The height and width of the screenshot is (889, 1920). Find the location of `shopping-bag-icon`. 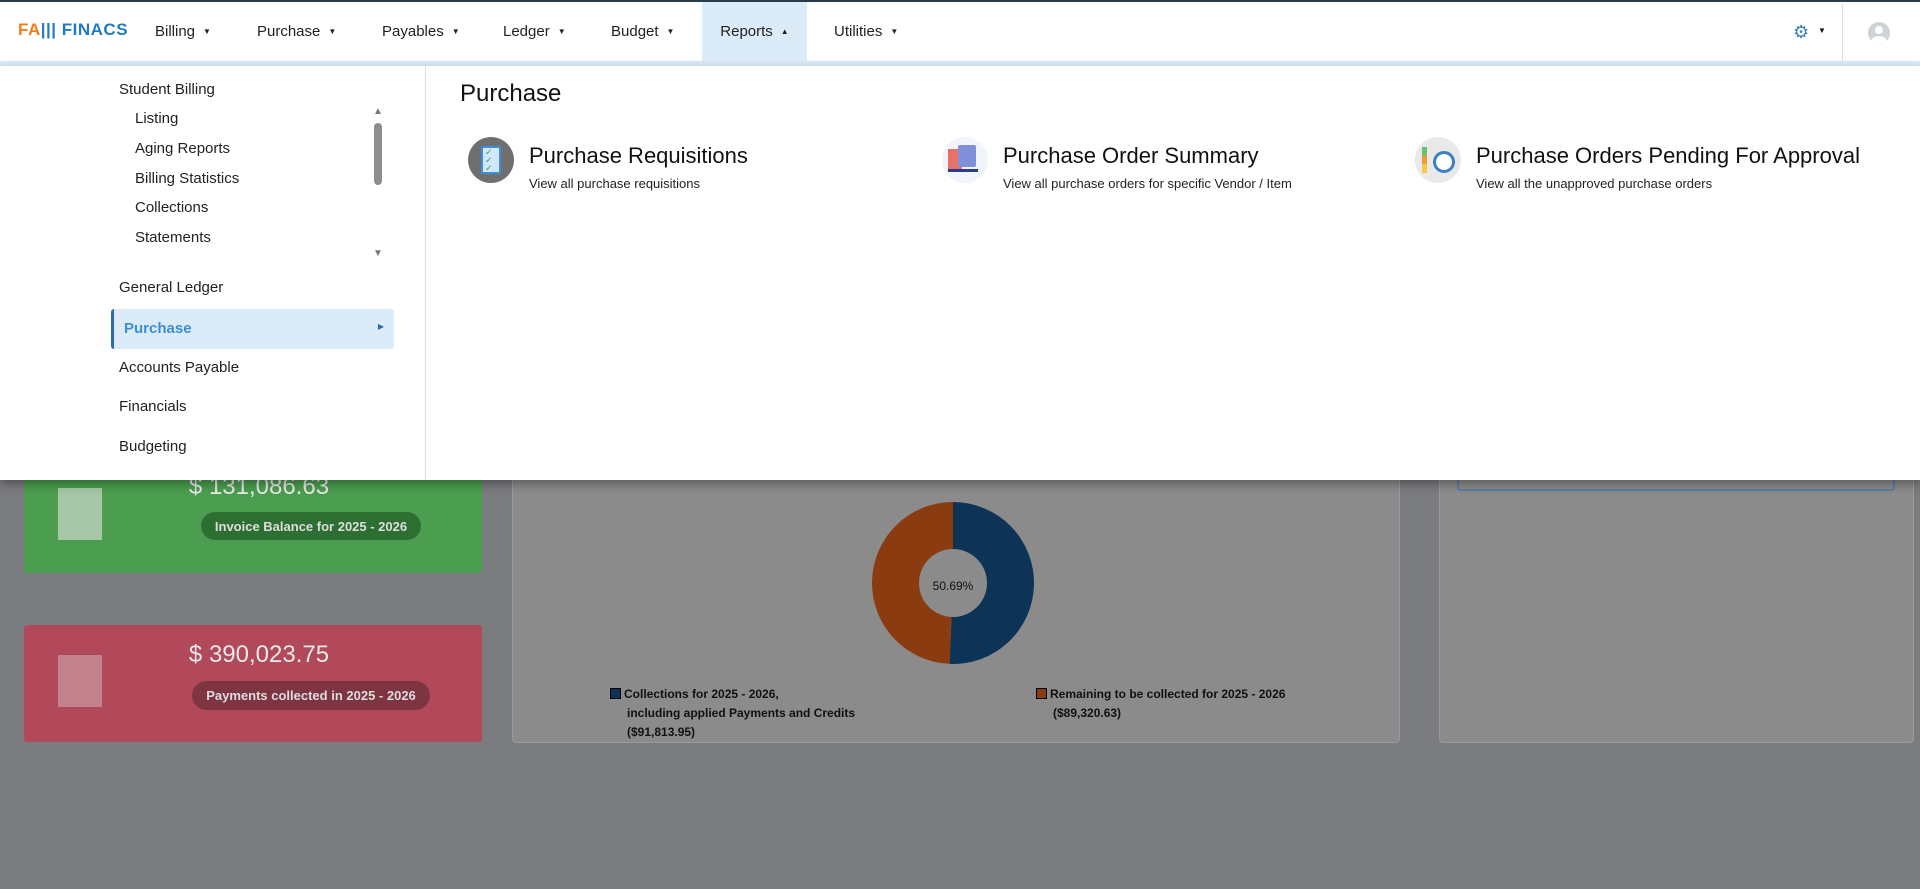

shopping-bag-icon is located at coordinates (965, 160).